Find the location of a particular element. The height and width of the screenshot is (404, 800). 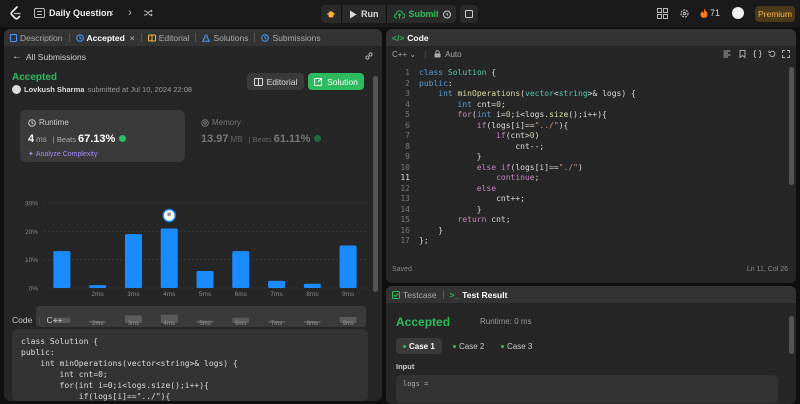

line-number: 5 is located at coordinates (407, 114).